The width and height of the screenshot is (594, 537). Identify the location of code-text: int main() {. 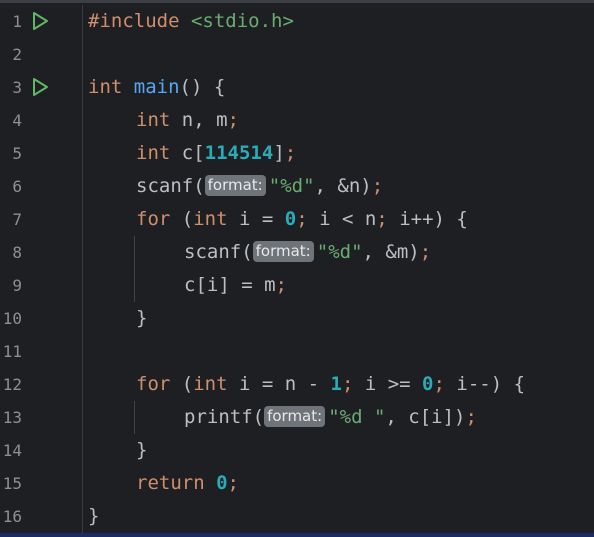
(157, 87).